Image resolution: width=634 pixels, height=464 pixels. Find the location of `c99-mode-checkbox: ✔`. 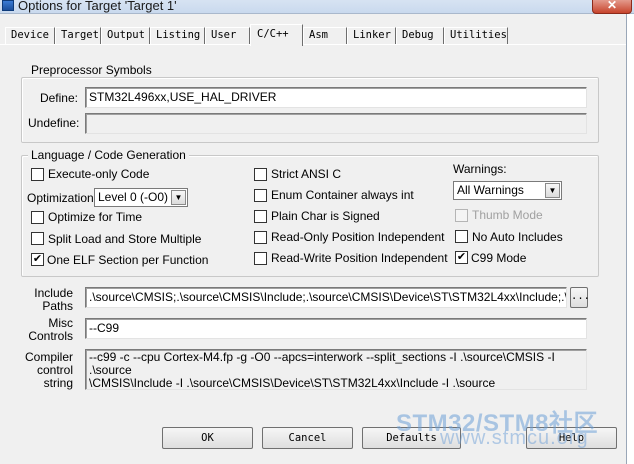

c99-mode-checkbox: ✔ is located at coordinates (461, 257).